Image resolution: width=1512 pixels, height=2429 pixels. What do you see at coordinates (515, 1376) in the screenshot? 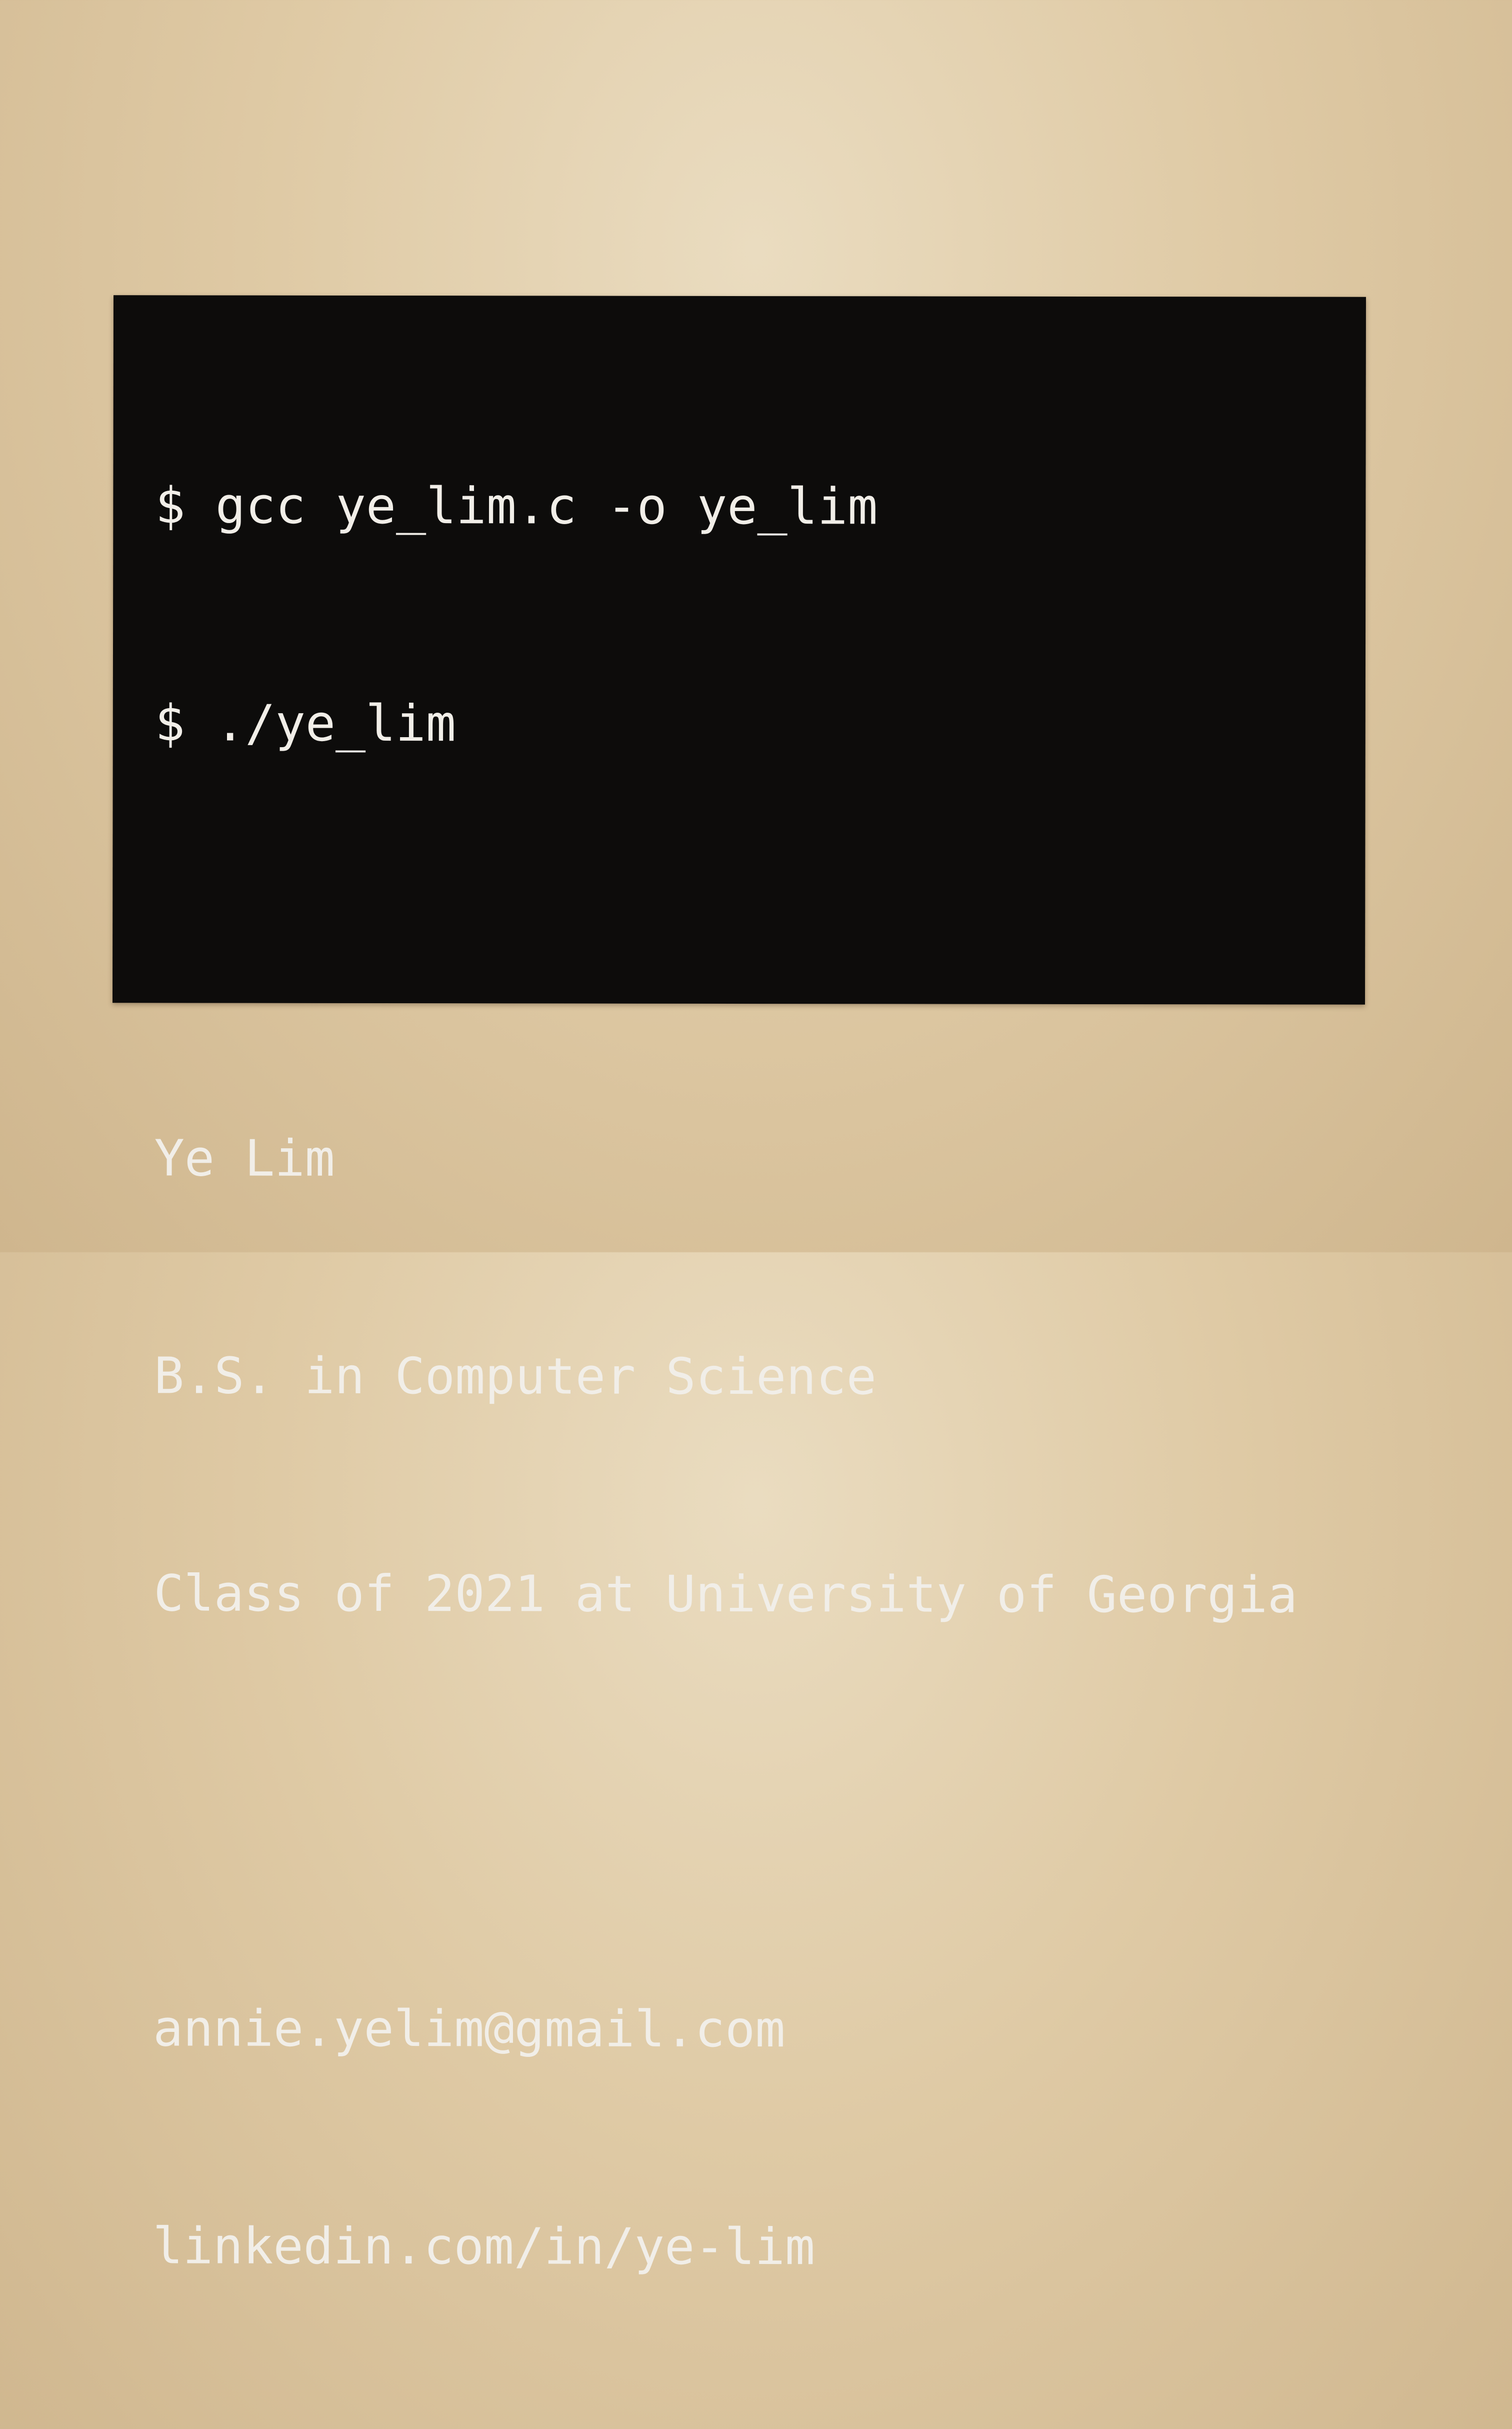
I see `degree: B.S. in Computer Science` at bounding box center [515, 1376].